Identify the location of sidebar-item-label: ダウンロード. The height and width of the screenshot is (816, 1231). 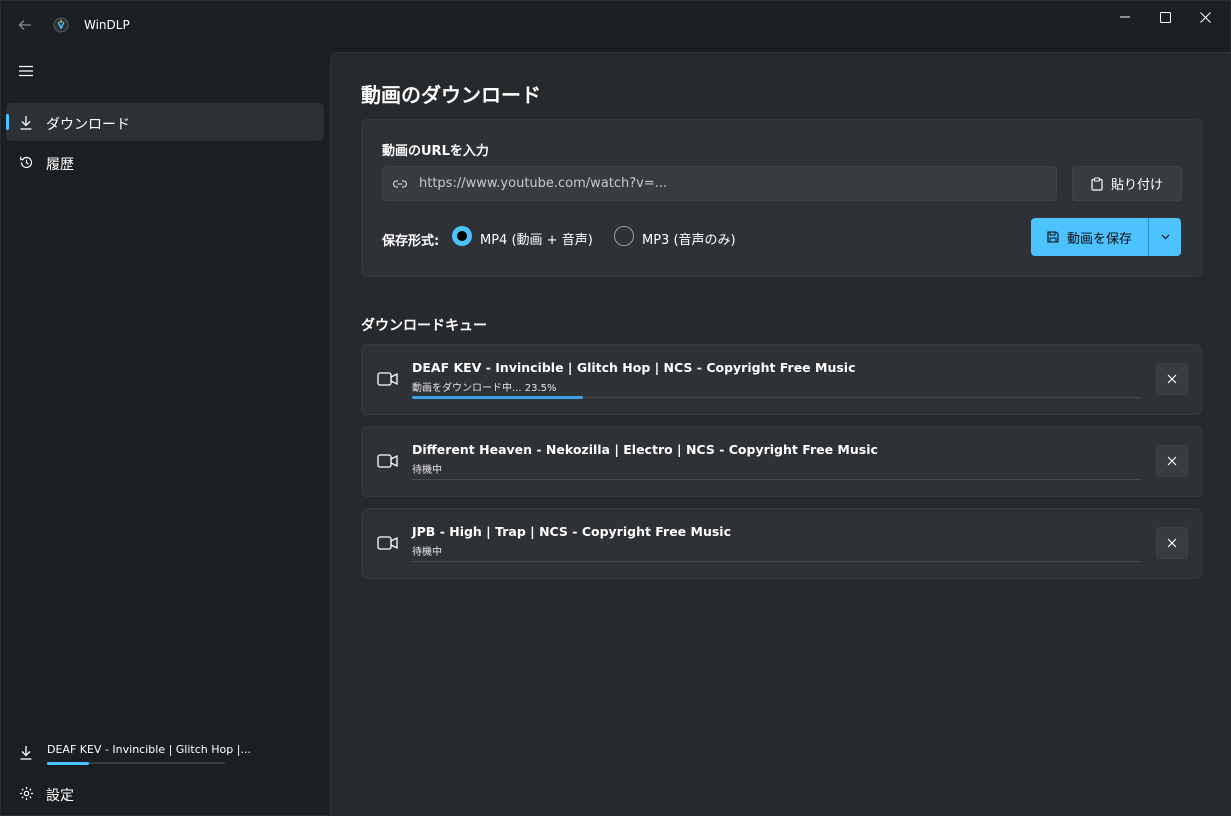
(88, 125).